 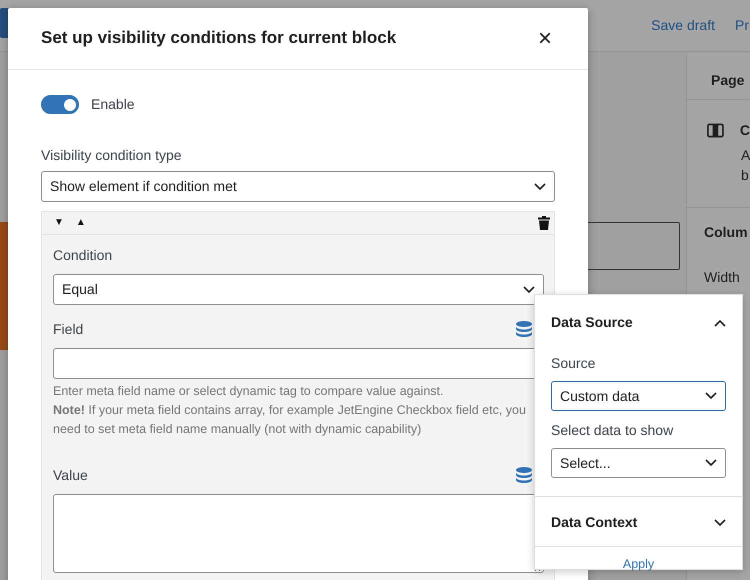 I want to click on field-label: Select data to show, so click(x=612, y=430).